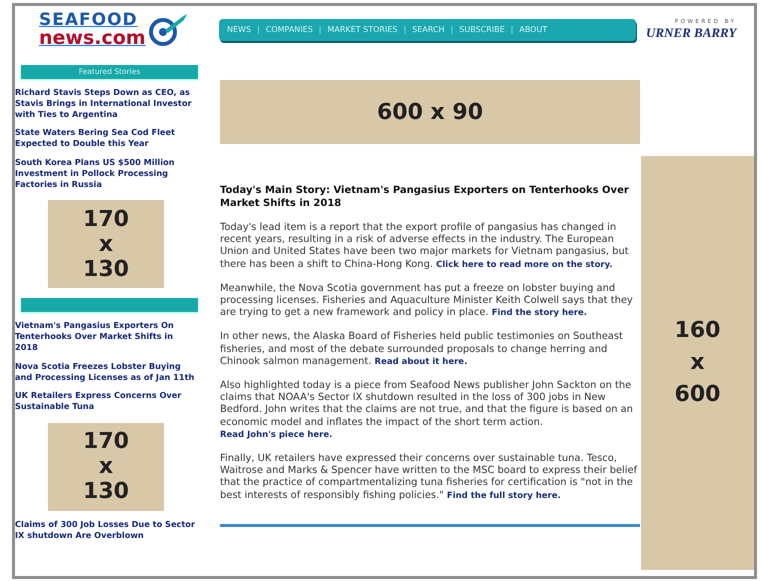  What do you see at coordinates (697, 395) in the screenshot?
I see `ad-size-text: 600` at bounding box center [697, 395].